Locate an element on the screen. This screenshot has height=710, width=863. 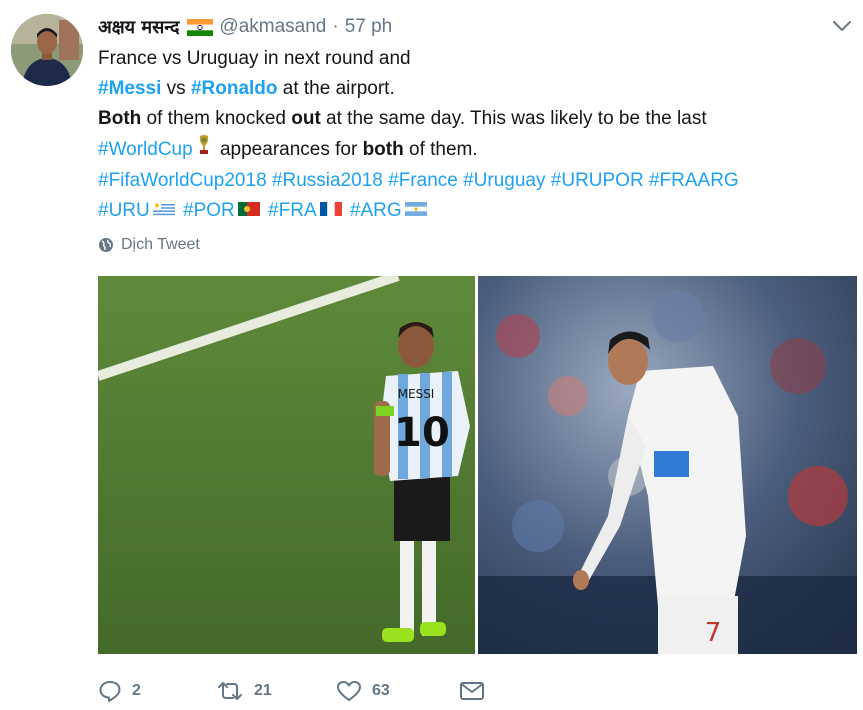
jersey-number-text-ronaldo: 7 is located at coordinates (713, 633).